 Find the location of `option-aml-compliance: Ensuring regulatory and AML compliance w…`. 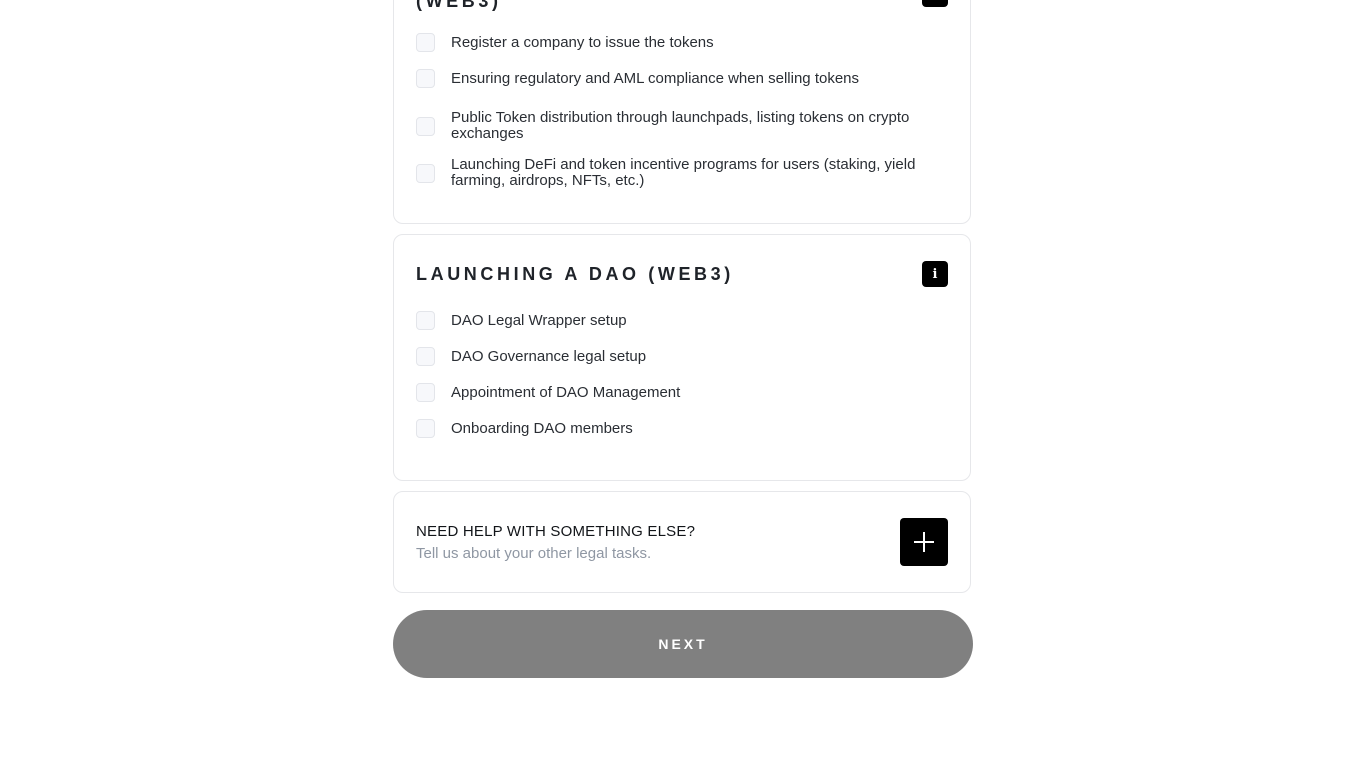

option-aml-compliance: Ensuring regulatory and AML compliance w… is located at coordinates (682, 78).